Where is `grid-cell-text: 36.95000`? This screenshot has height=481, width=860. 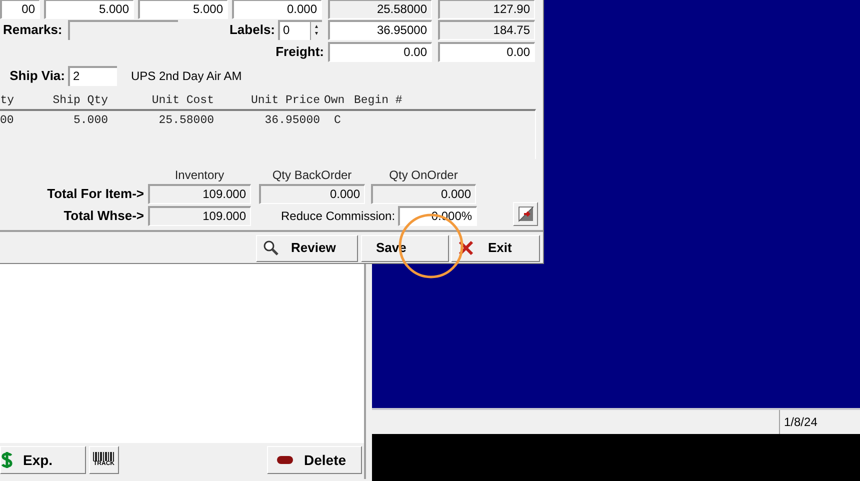 grid-cell-text: 36.95000 is located at coordinates (292, 121).